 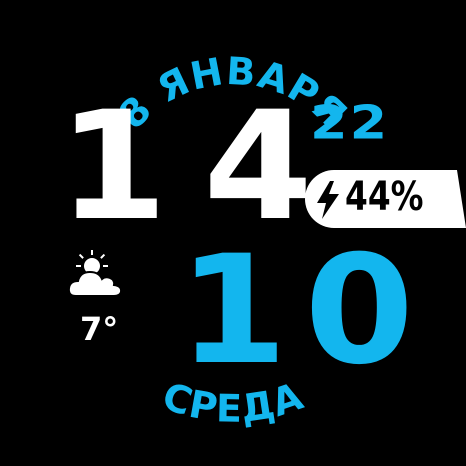 What do you see at coordinates (99, 329) in the screenshot?
I see `temperature-label: 7°` at bounding box center [99, 329].